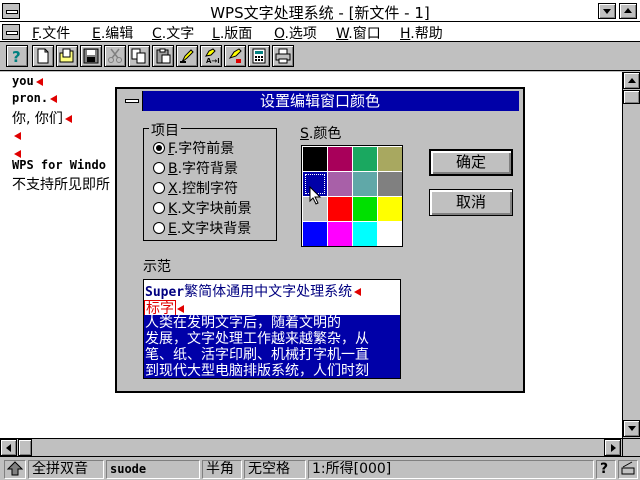  What do you see at coordinates (195, 168) in the screenshot?
I see `radio-char-background: B.字符背景` at bounding box center [195, 168].